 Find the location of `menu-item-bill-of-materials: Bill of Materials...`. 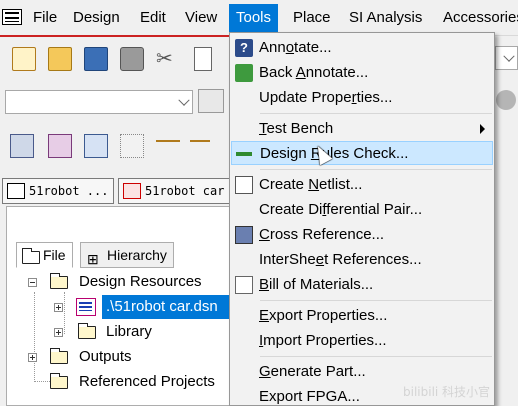

menu-item-bill-of-materials: Bill of Materials... is located at coordinates (362, 285).